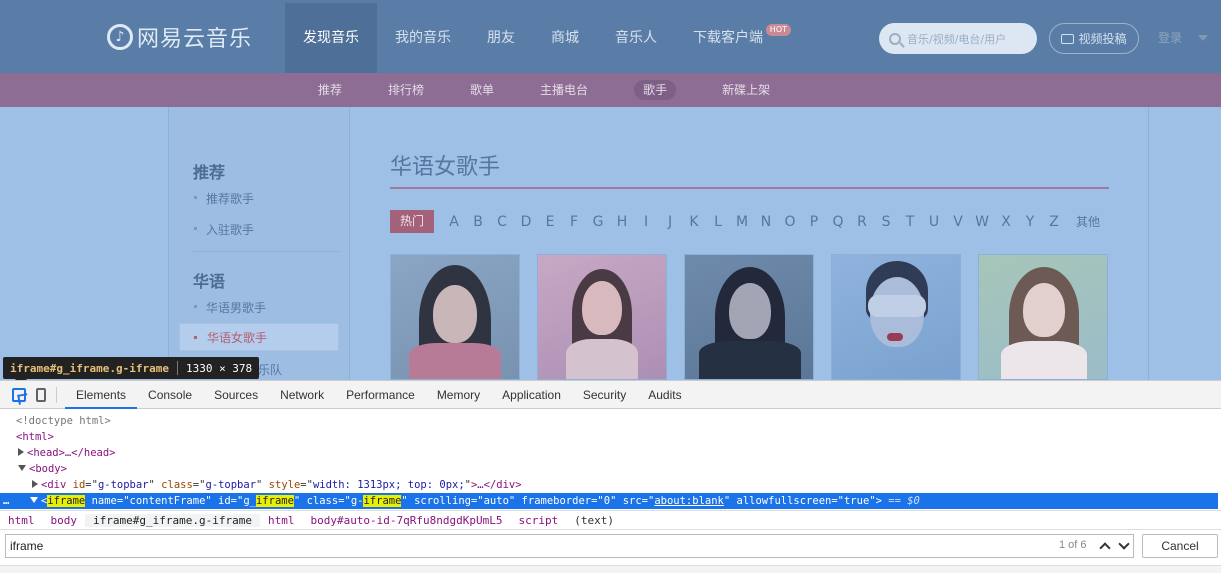 This screenshot has height=573, width=1221. Describe the element at coordinates (64, 520) in the screenshot. I see `breadcrumb-body: body` at that location.